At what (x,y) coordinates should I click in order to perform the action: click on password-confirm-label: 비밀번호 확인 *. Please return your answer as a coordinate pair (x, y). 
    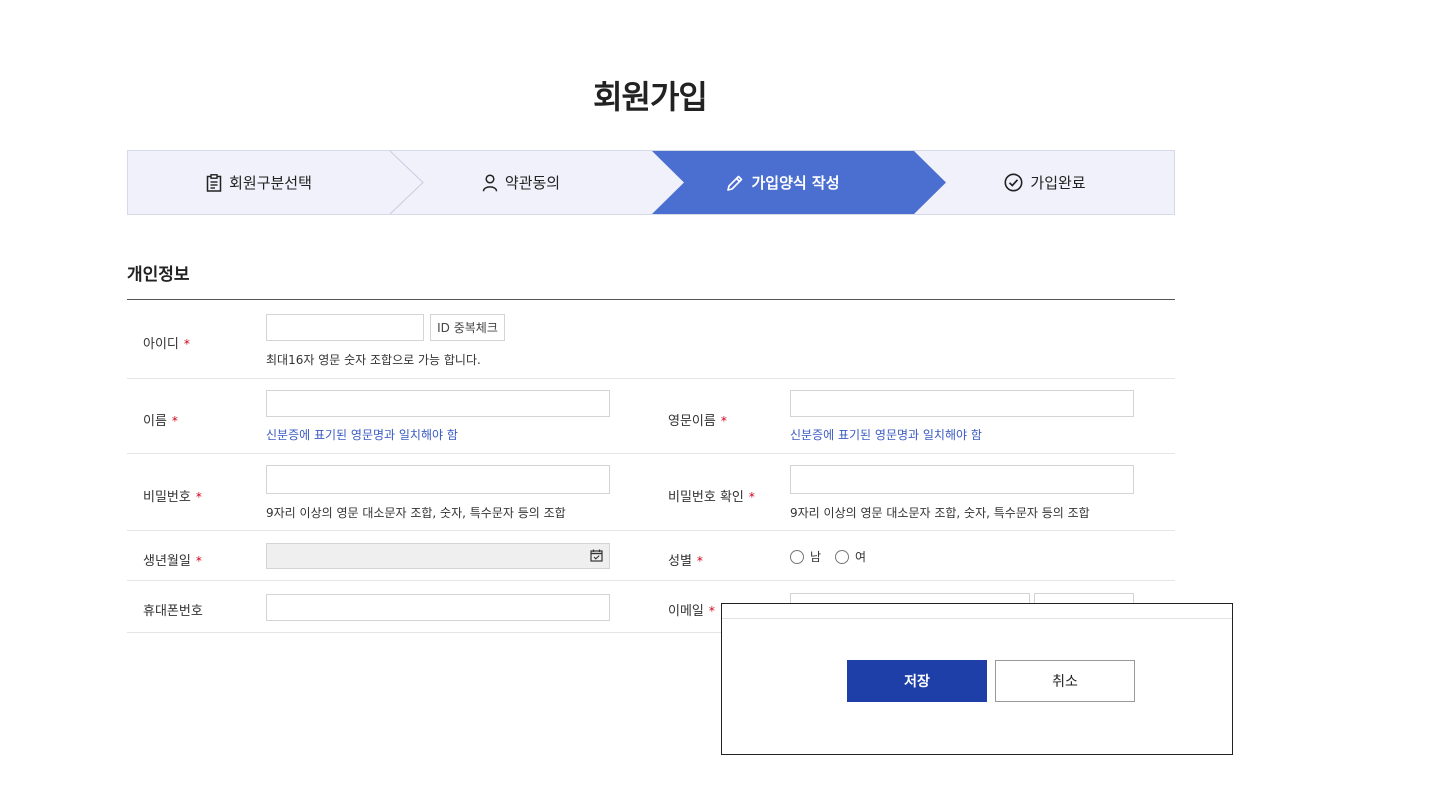
    Looking at the image, I should click on (711, 497).